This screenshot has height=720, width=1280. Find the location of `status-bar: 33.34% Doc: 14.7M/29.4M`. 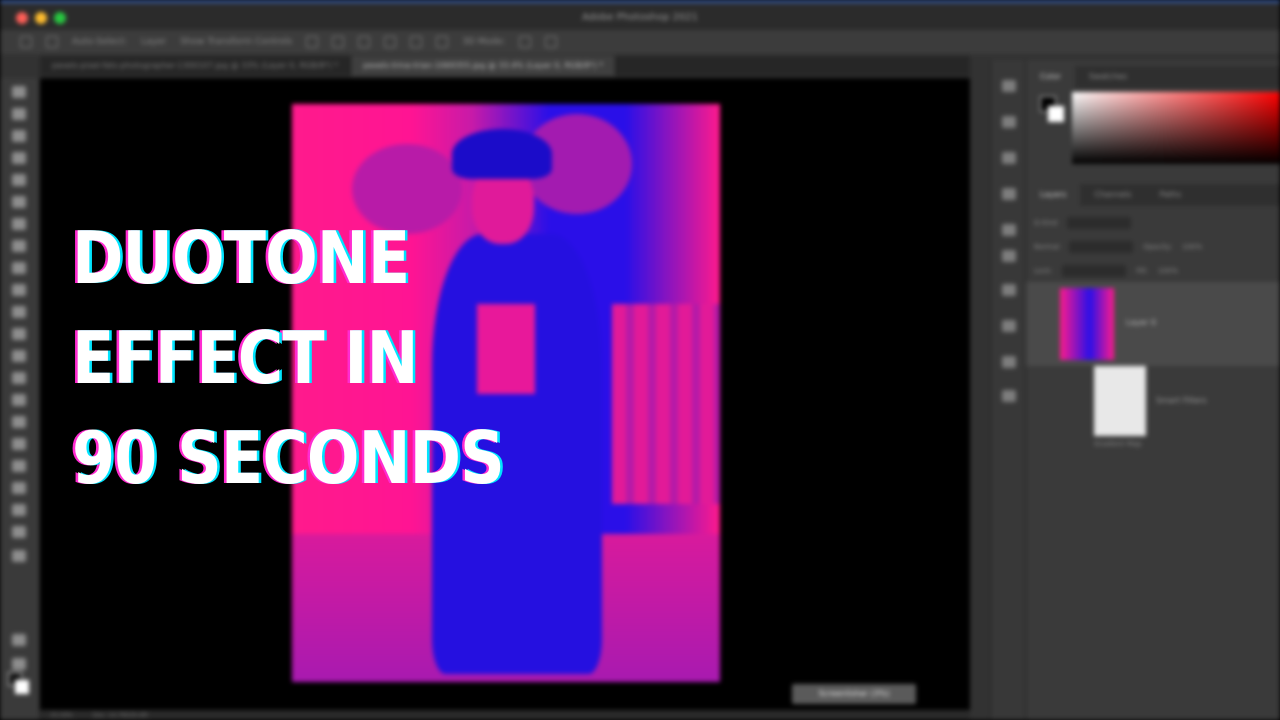

status-bar: 33.34% Doc: 14.7M/29.4M is located at coordinates (505, 715).